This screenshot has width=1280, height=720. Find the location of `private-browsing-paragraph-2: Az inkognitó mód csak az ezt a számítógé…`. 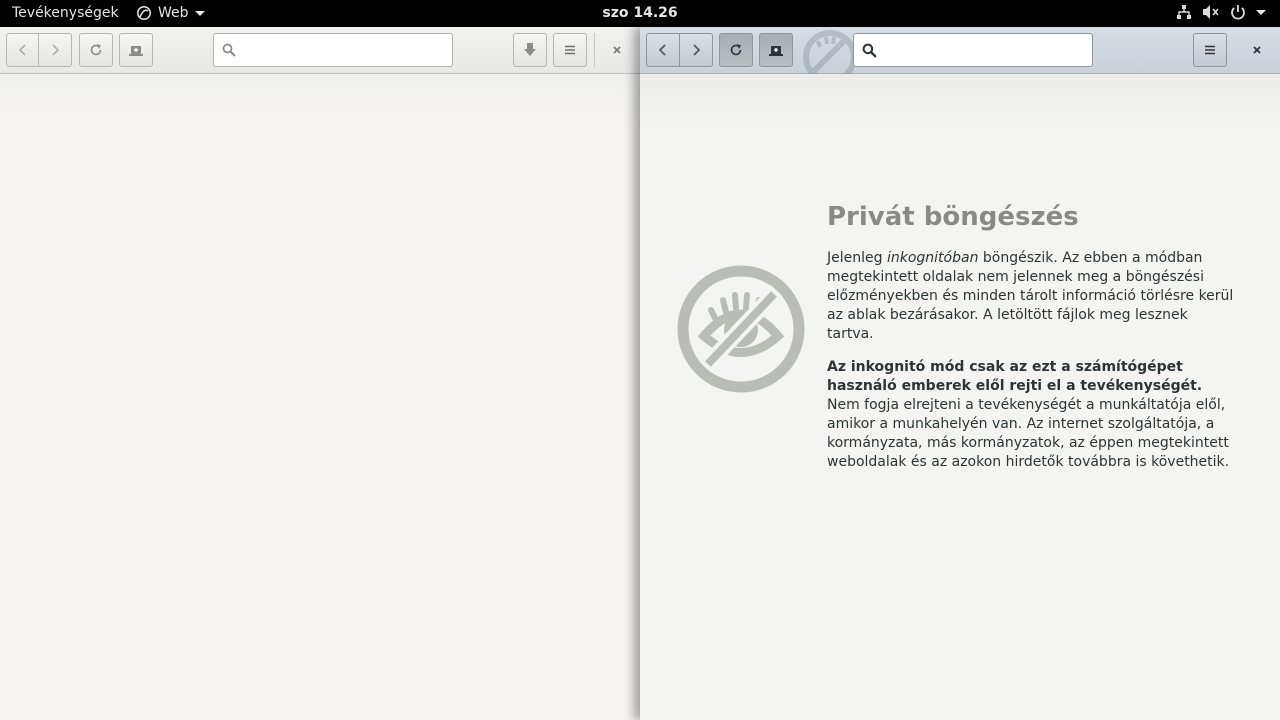

private-browsing-paragraph-2: Az inkognitó mód csak az ezt a számítógé… is located at coordinates (1032, 415).